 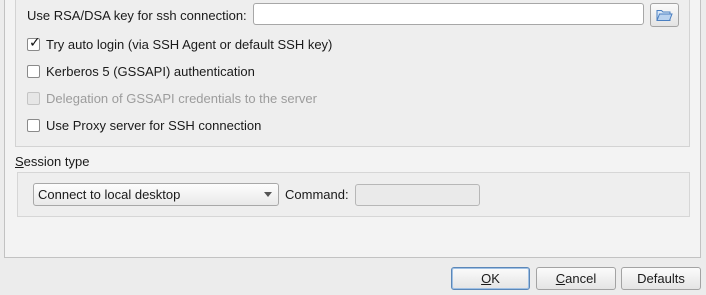 I want to click on ok-button: OK, so click(x=490, y=278).